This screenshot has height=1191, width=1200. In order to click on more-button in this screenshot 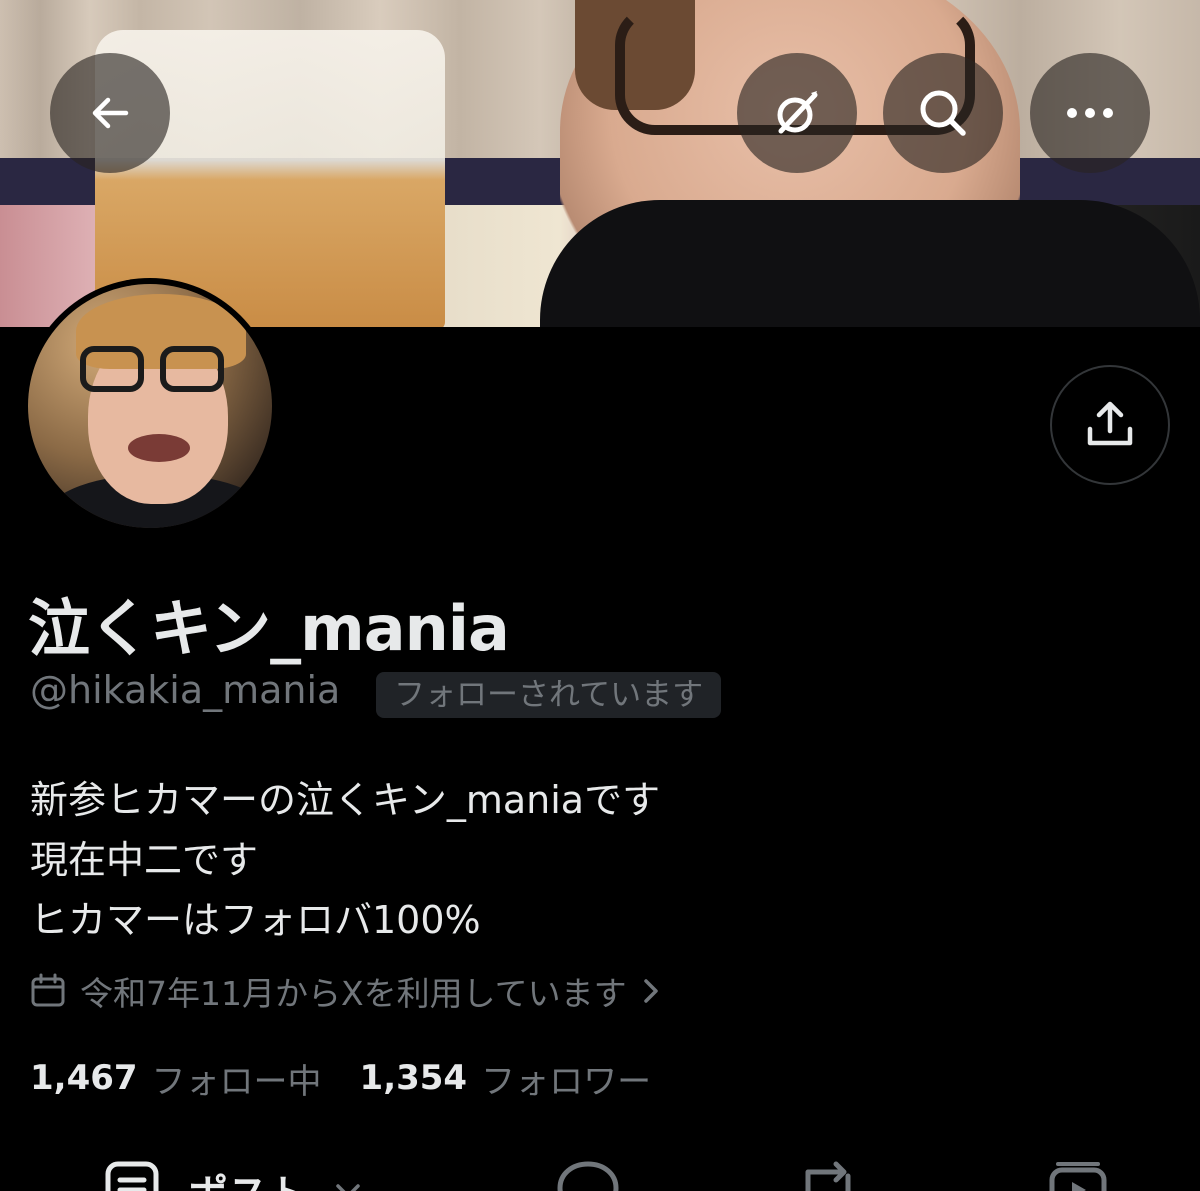, I will do `click(1090, 113)`.